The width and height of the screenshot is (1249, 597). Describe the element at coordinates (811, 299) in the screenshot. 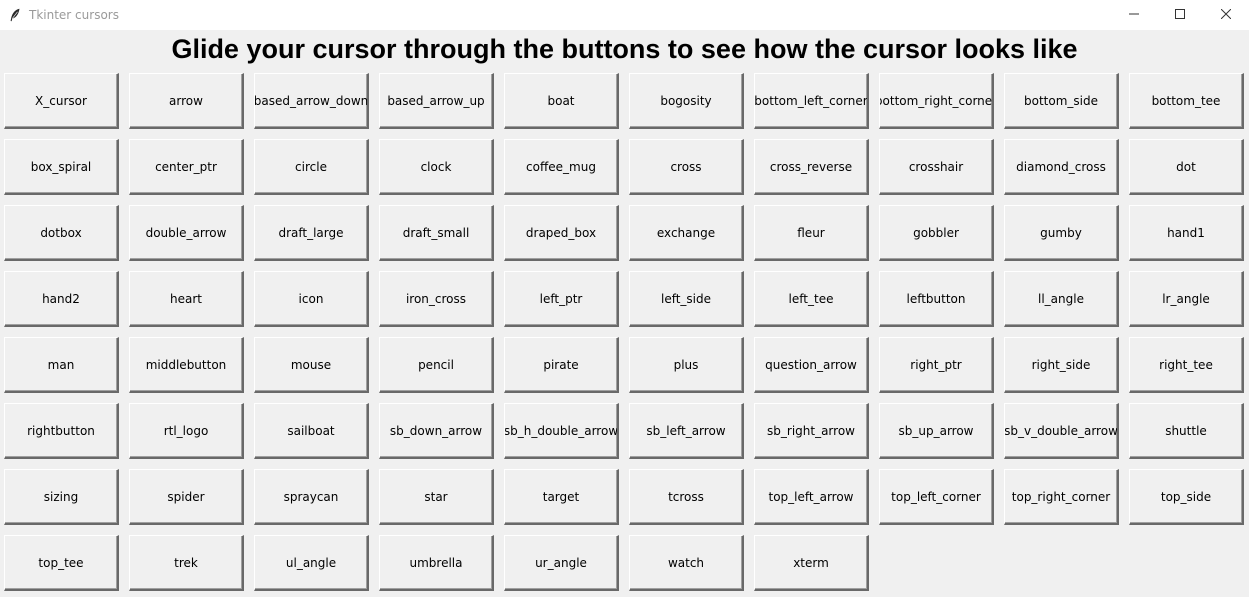

I see `cursor-button-left-tee: left_tee` at that location.